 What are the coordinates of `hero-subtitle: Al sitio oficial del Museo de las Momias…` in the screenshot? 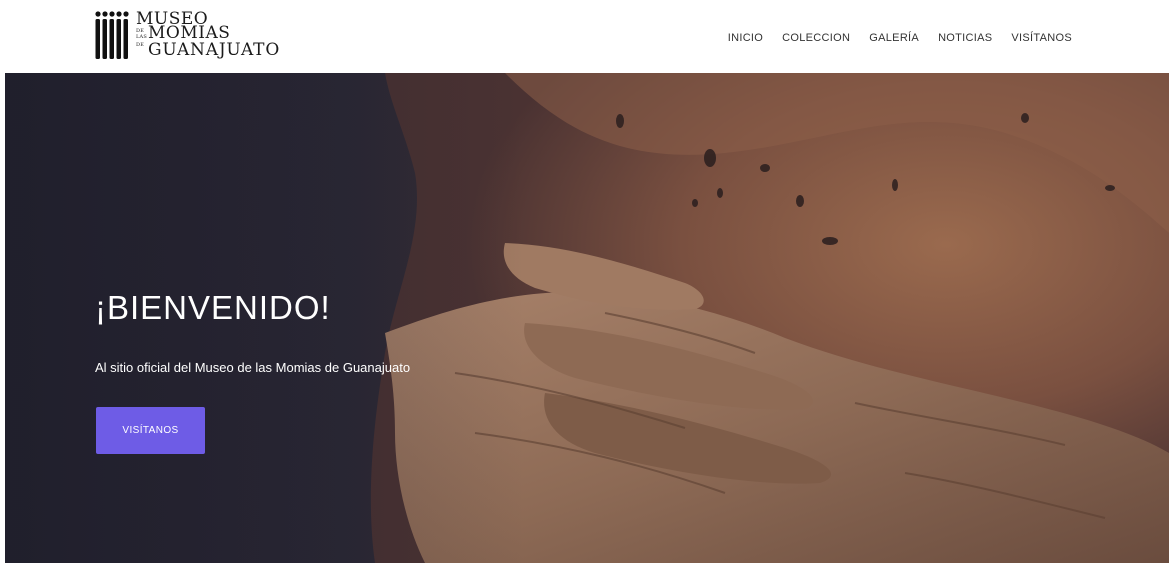 It's located at (253, 367).